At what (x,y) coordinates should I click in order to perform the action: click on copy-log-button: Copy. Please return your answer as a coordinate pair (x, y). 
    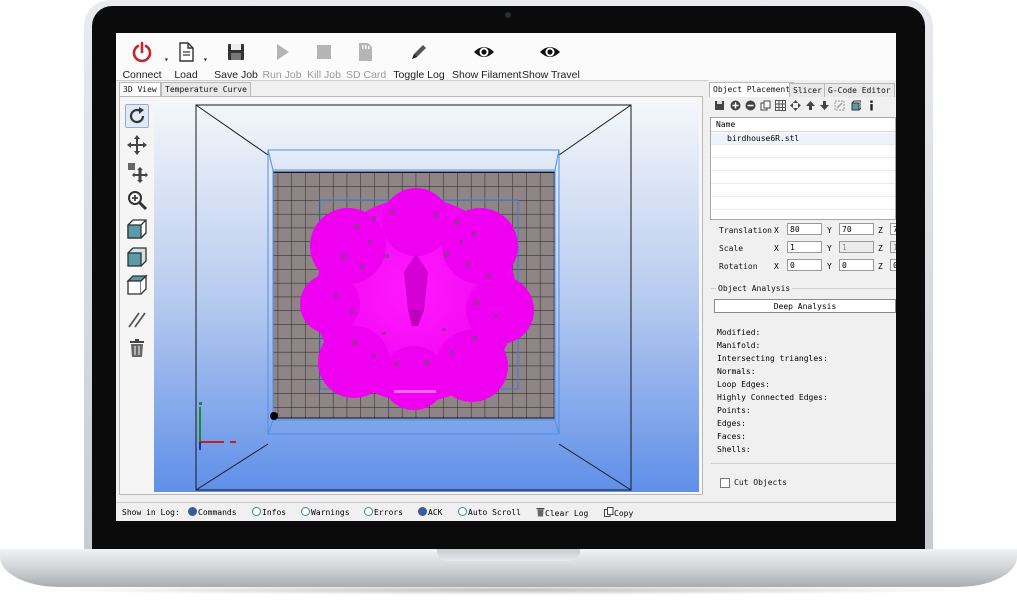
    Looking at the image, I should click on (618, 512).